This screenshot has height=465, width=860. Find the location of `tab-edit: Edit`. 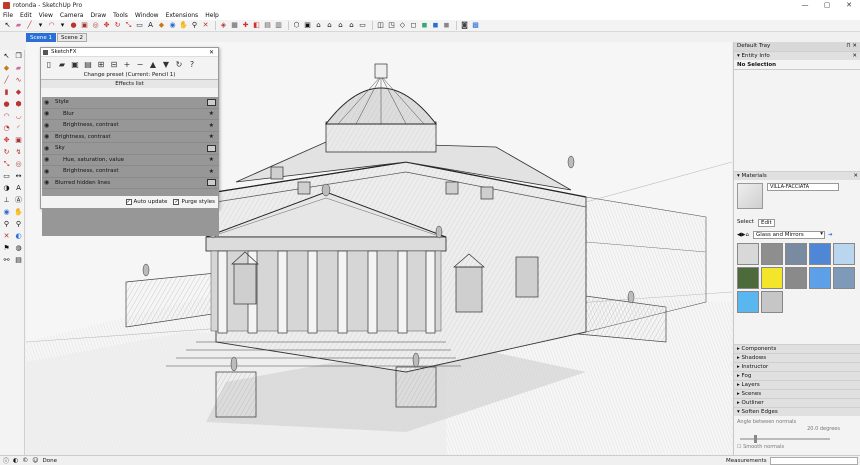

tab-edit: Edit is located at coordinates (766, 223).